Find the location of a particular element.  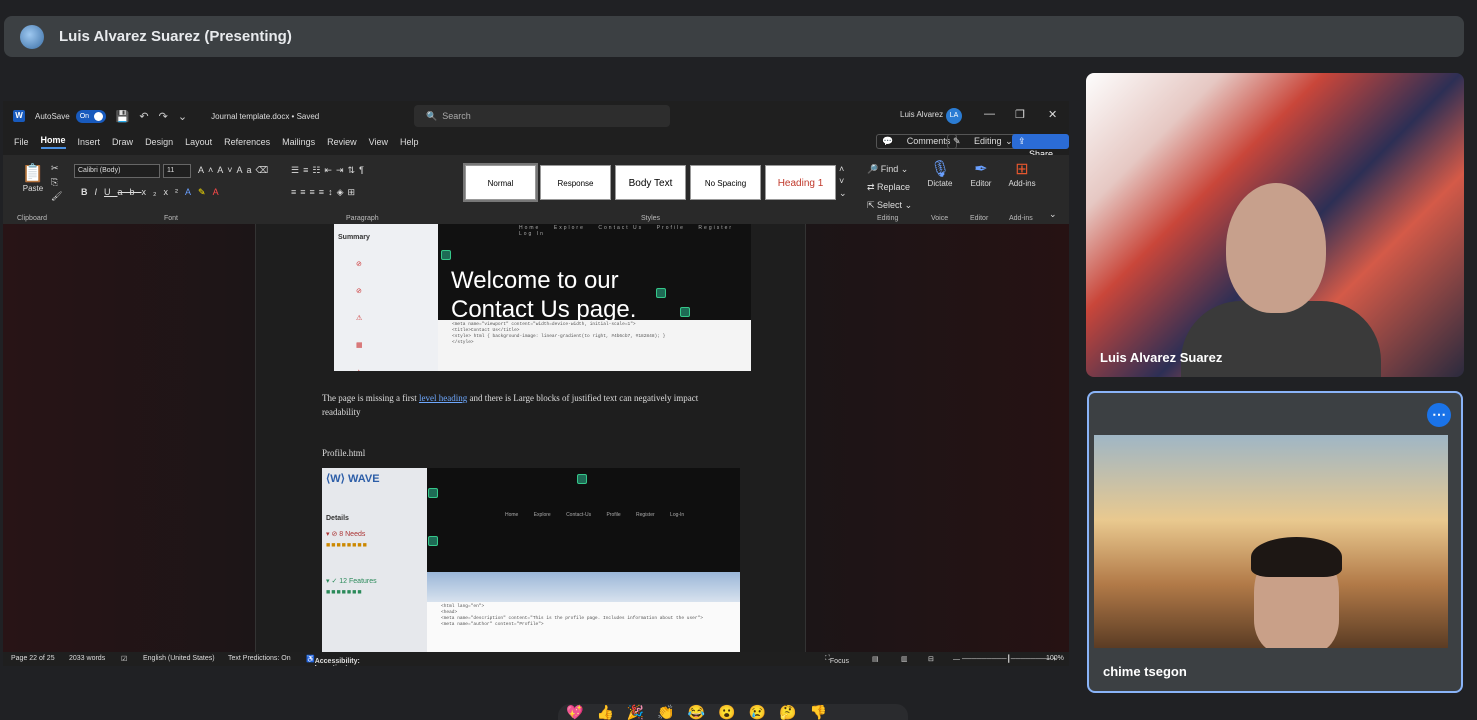

menu-references: References is located at coordinates (247, 142).